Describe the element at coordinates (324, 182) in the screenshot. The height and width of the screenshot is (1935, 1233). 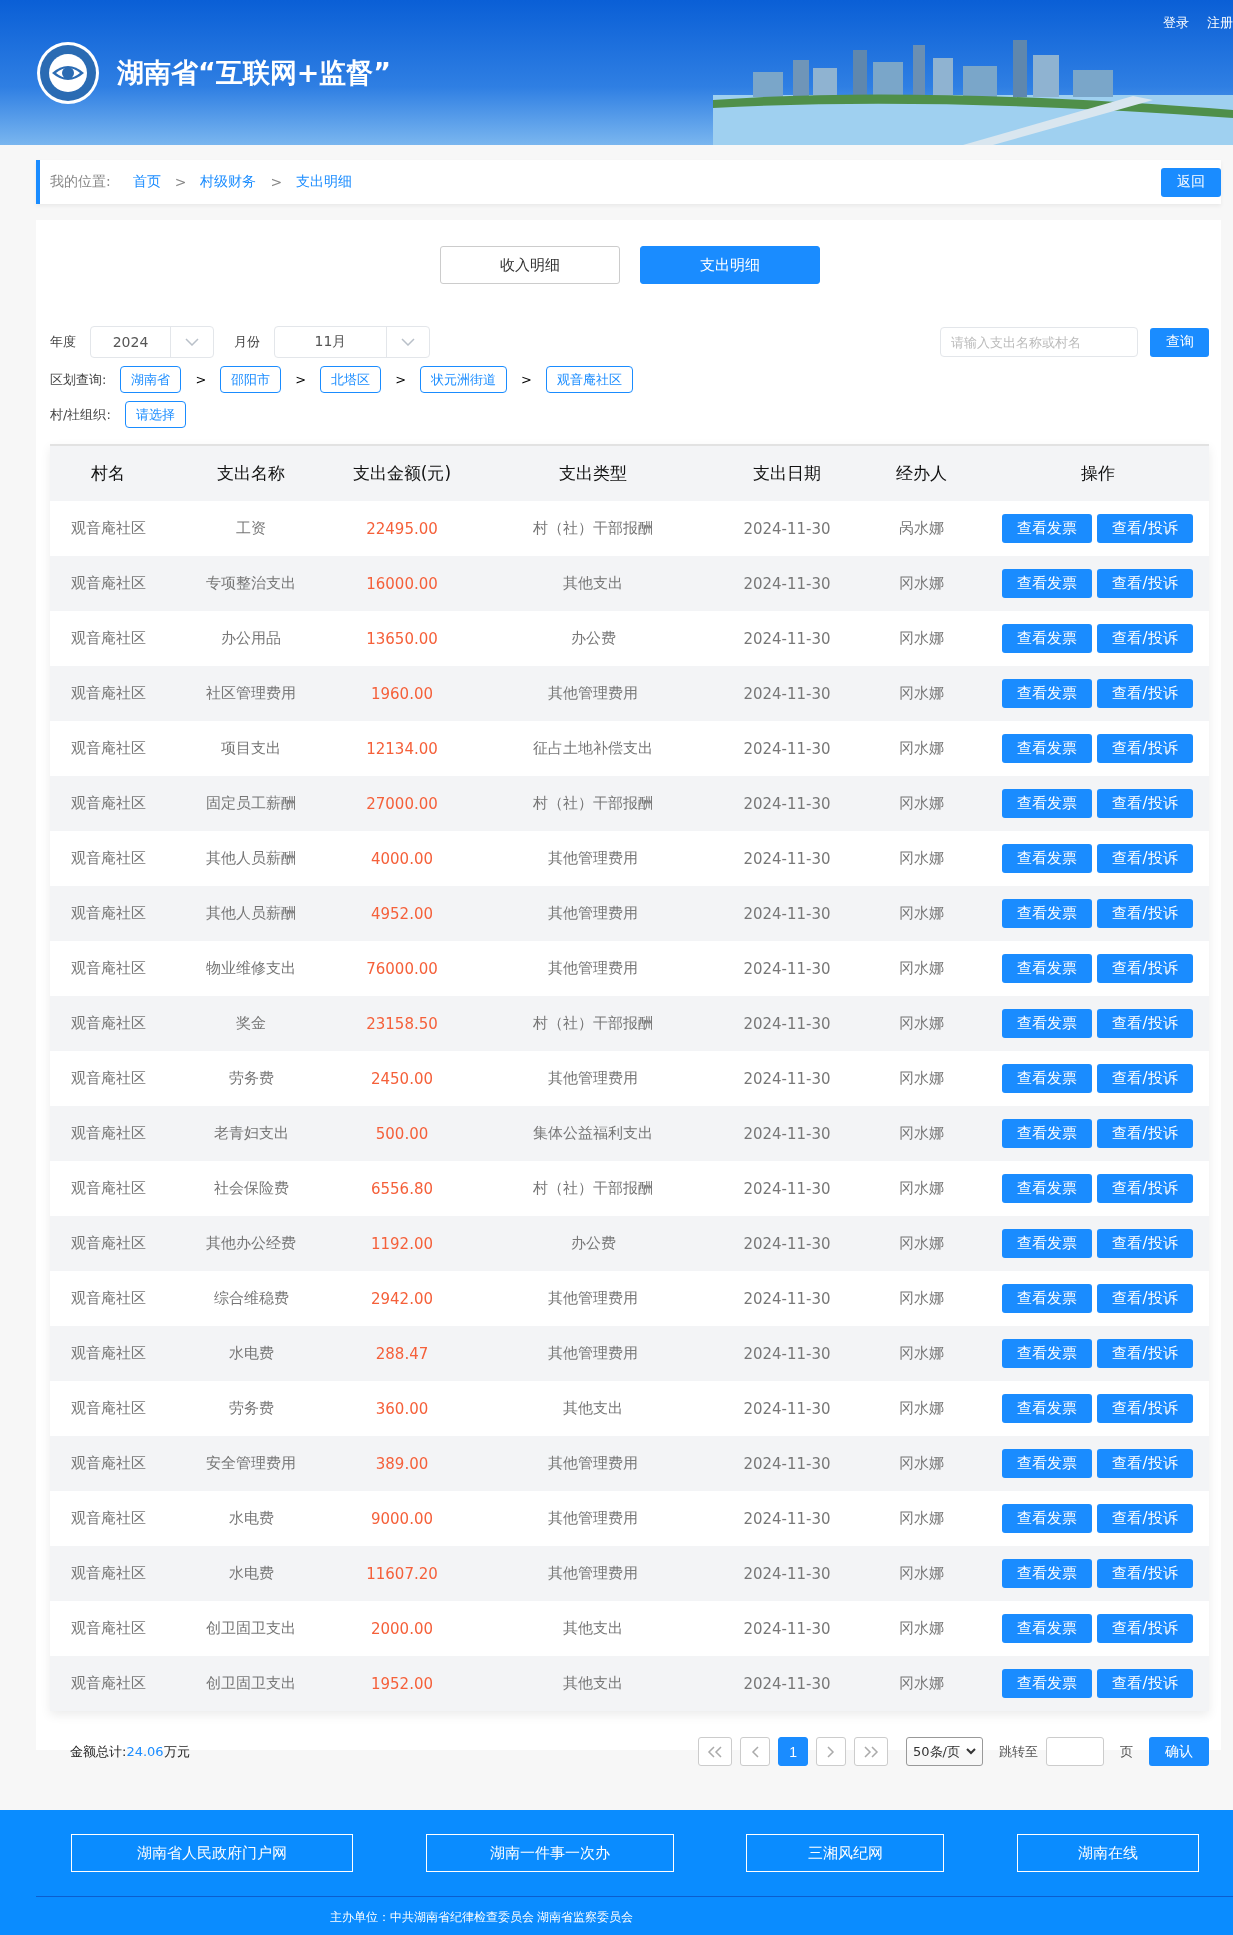
I see `breadcrumb-link: 支出明细` at that location.